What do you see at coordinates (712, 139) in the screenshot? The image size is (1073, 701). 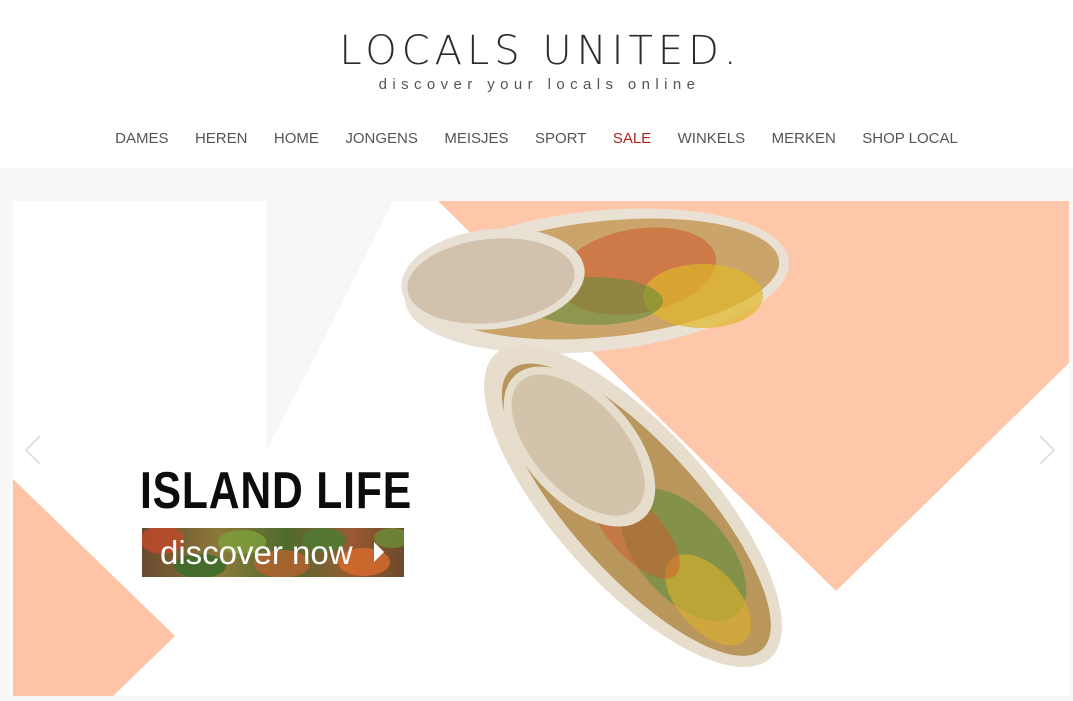 I see `nav-item-winkels: WINKELS` at bounding box center [712, 139].